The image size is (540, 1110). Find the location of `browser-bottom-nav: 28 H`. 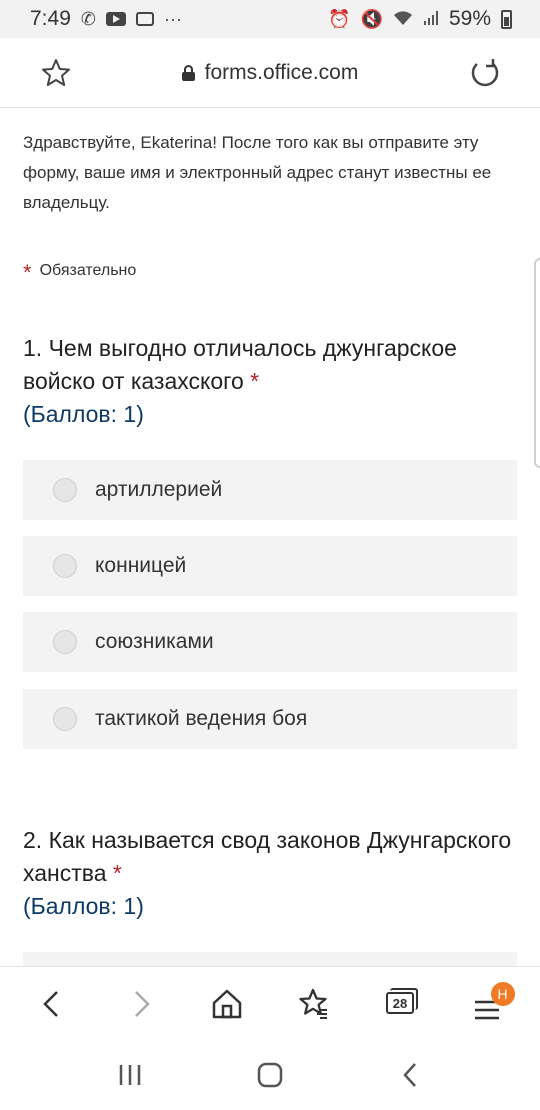

browser-bottom-nav: 28 H is located at coordinates (270, 1003).